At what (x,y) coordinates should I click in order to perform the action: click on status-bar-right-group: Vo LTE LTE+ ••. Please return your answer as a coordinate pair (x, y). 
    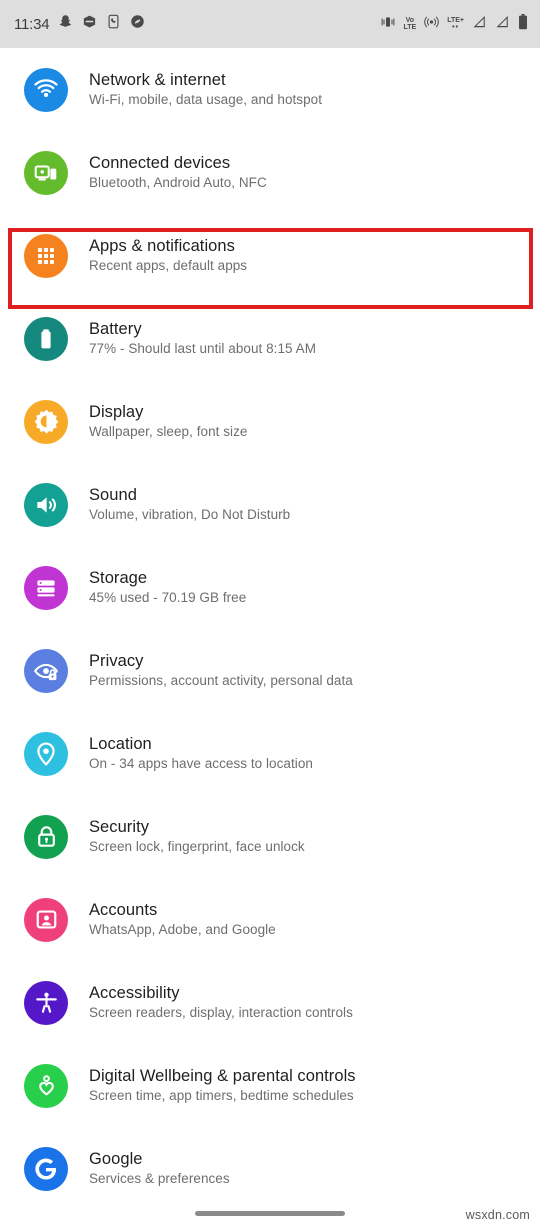
    Looking at the image, I should click on (454, 24).